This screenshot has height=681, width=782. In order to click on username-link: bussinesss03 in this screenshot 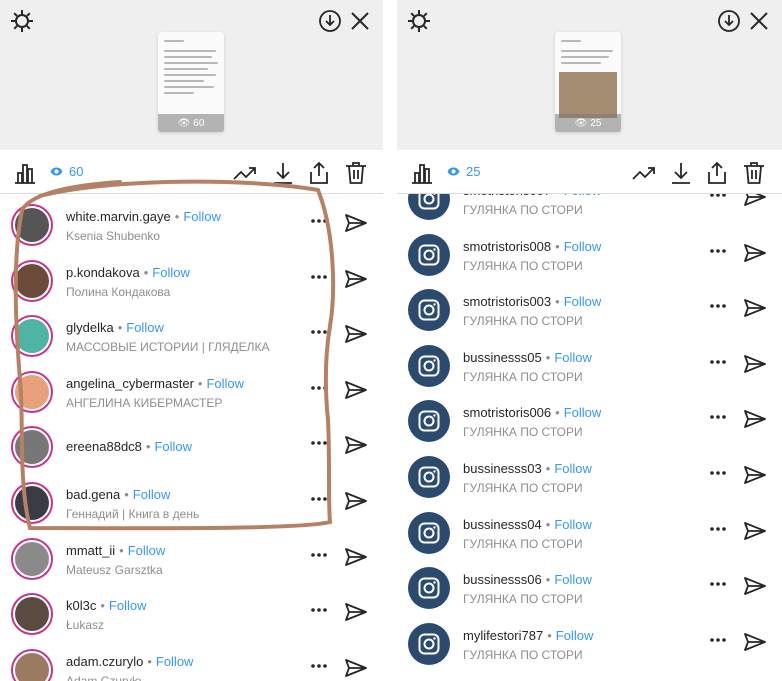, I will do `click(502, 468)`.